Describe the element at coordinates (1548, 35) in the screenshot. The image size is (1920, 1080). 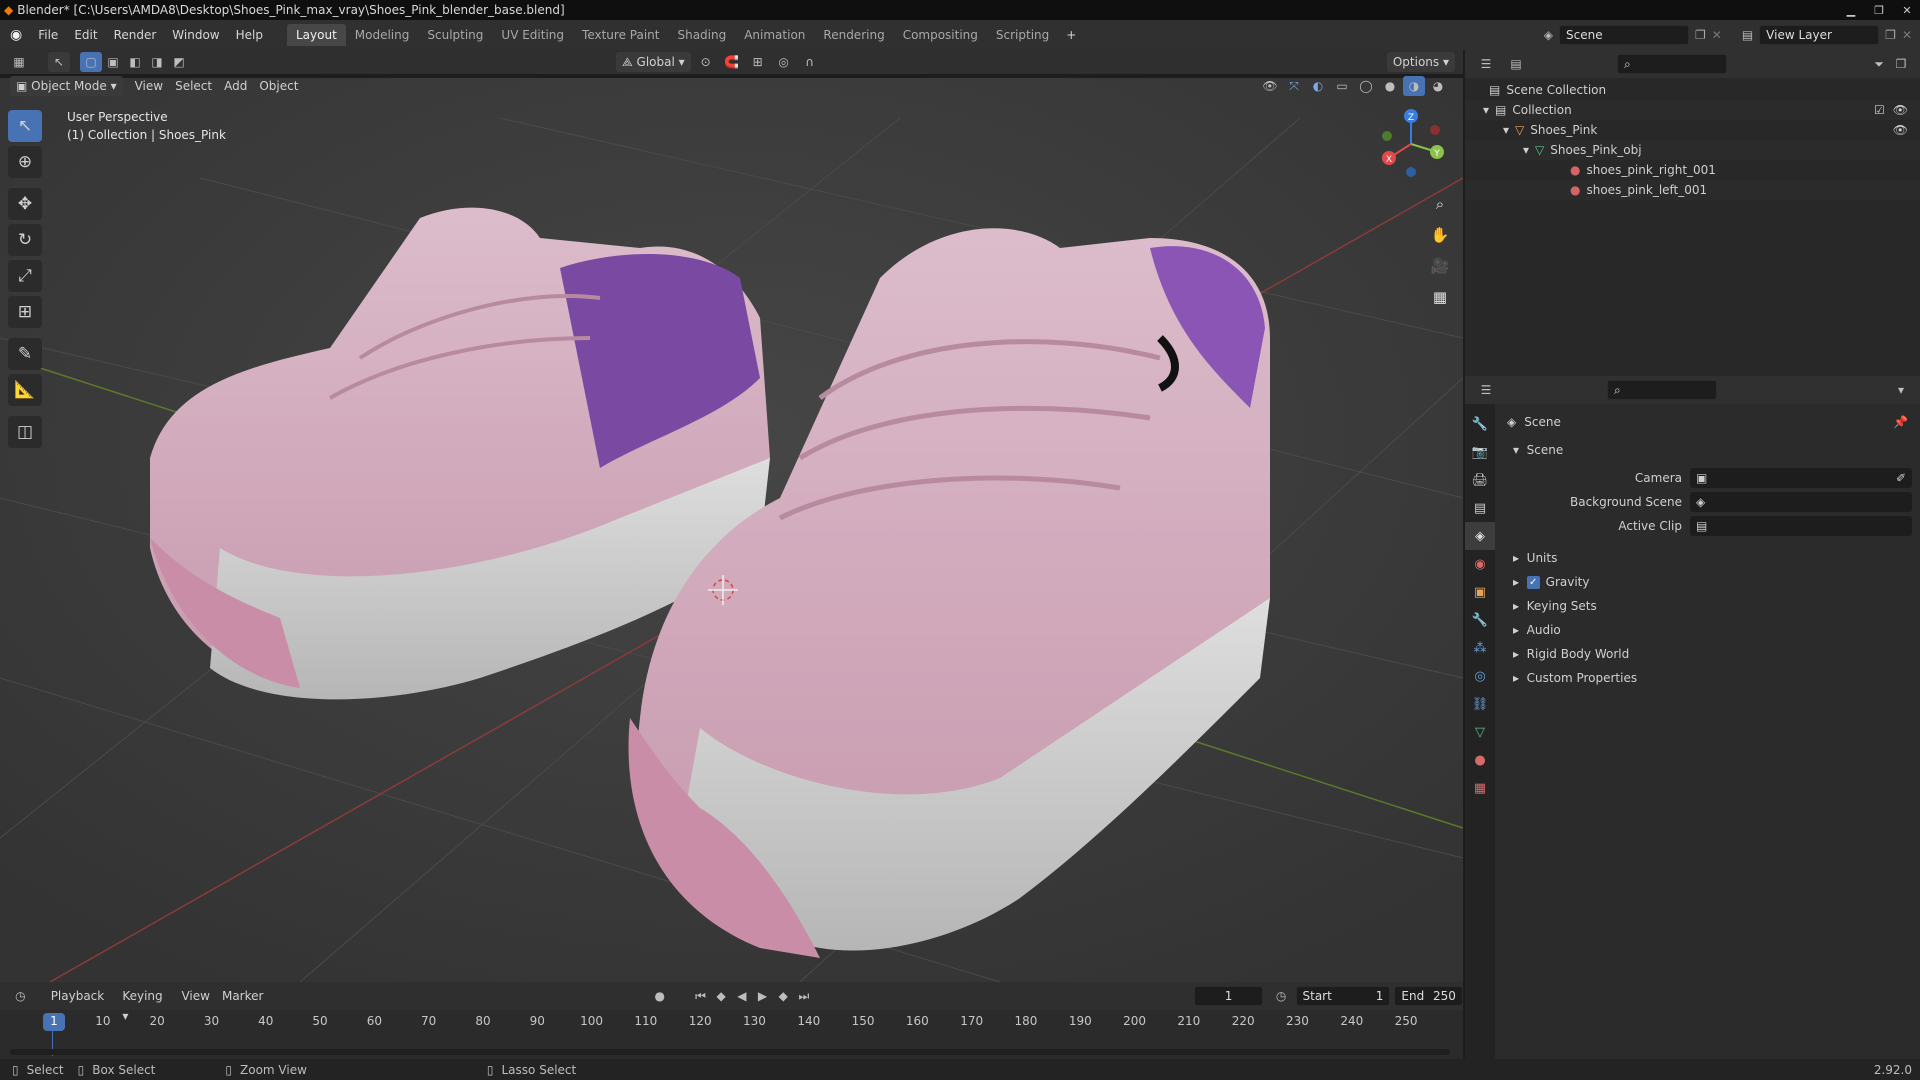
I see `scene-icon: ◈` at that location.